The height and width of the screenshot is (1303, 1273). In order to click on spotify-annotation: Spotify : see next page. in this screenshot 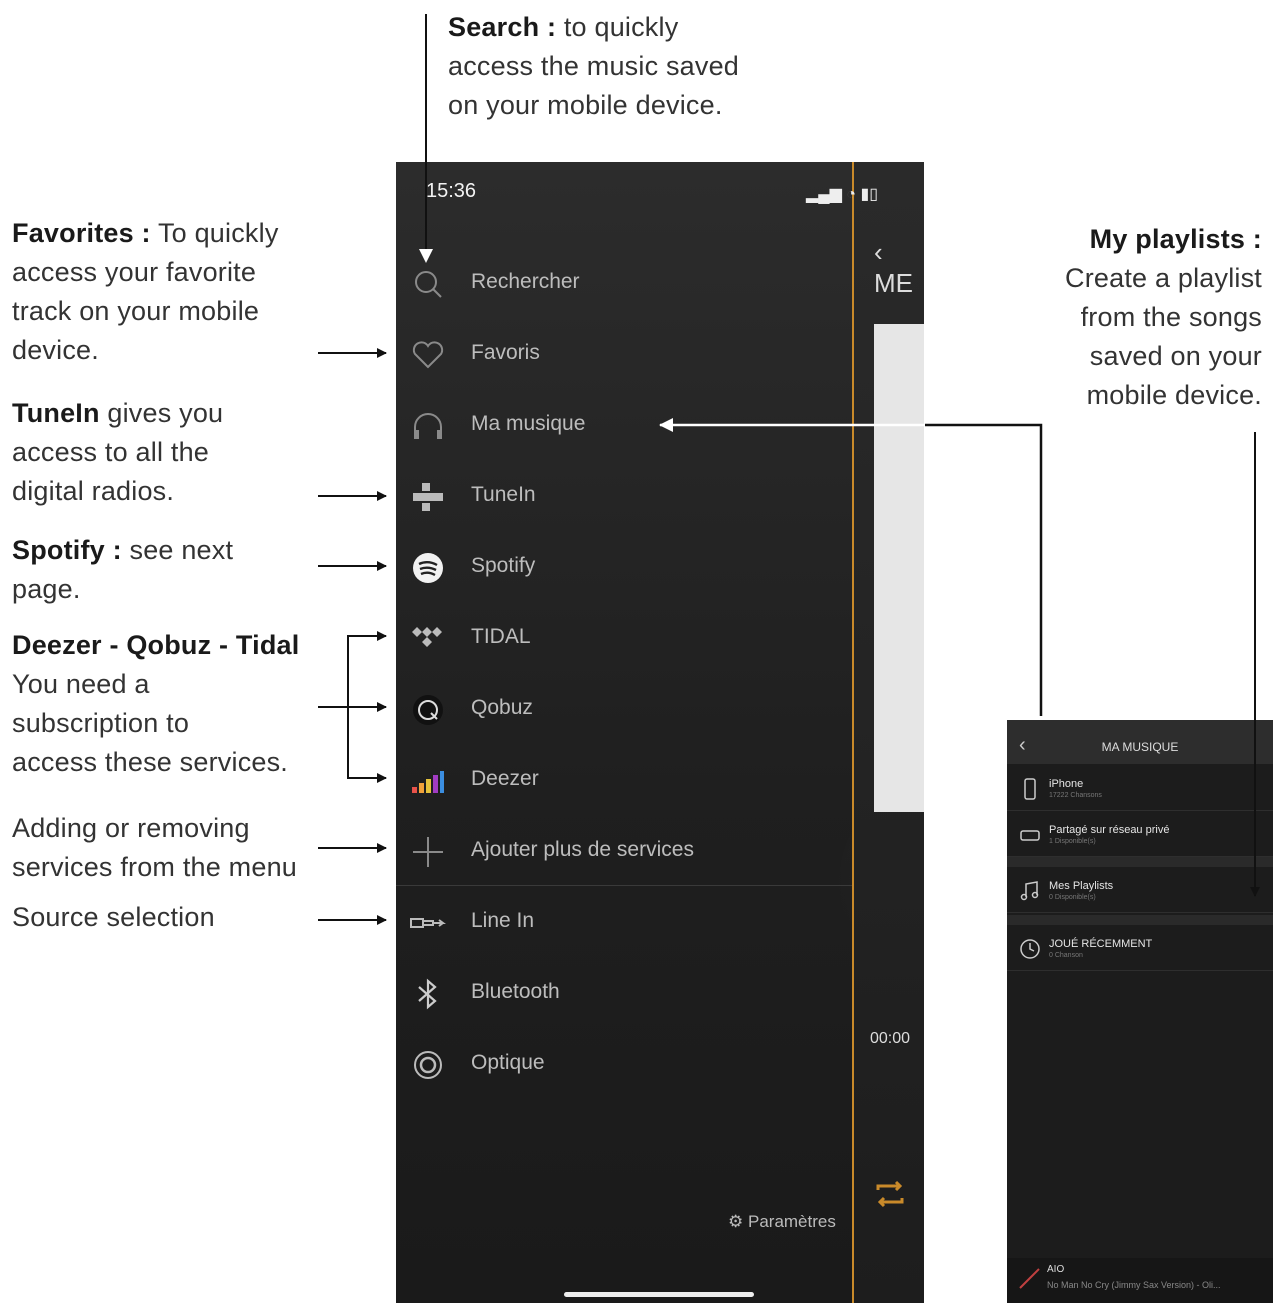, I will do `click(122, 570)`.